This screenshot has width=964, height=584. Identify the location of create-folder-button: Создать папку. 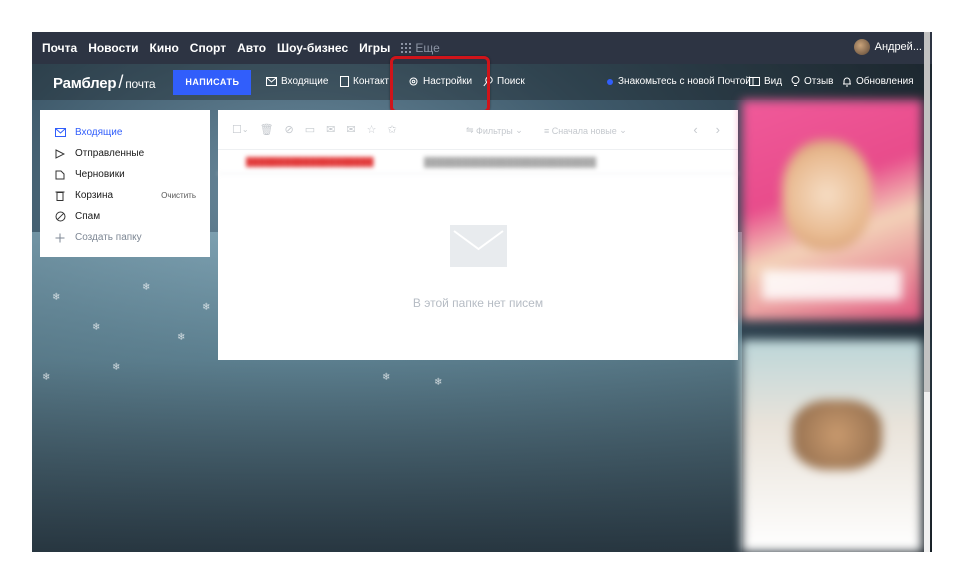
(125, 237).